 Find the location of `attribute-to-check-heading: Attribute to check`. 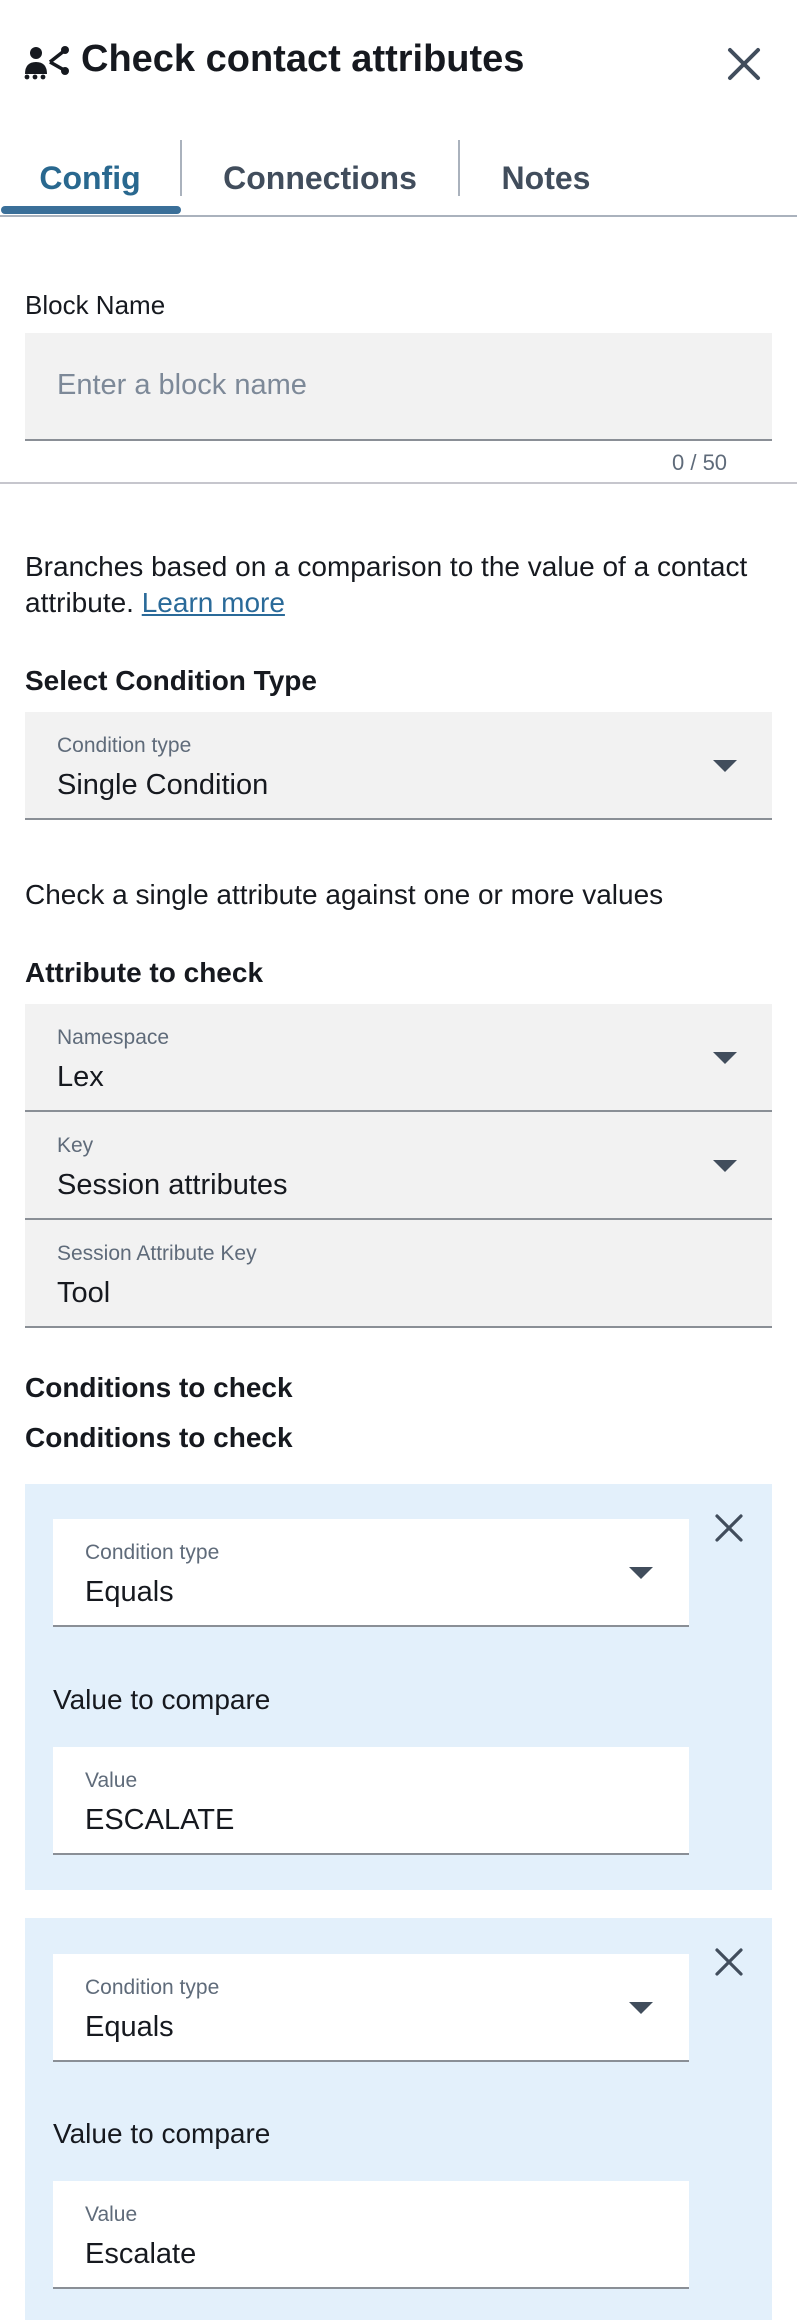

attribute-to-check-heading: Attribute to check is located at coordinates (144, 972).